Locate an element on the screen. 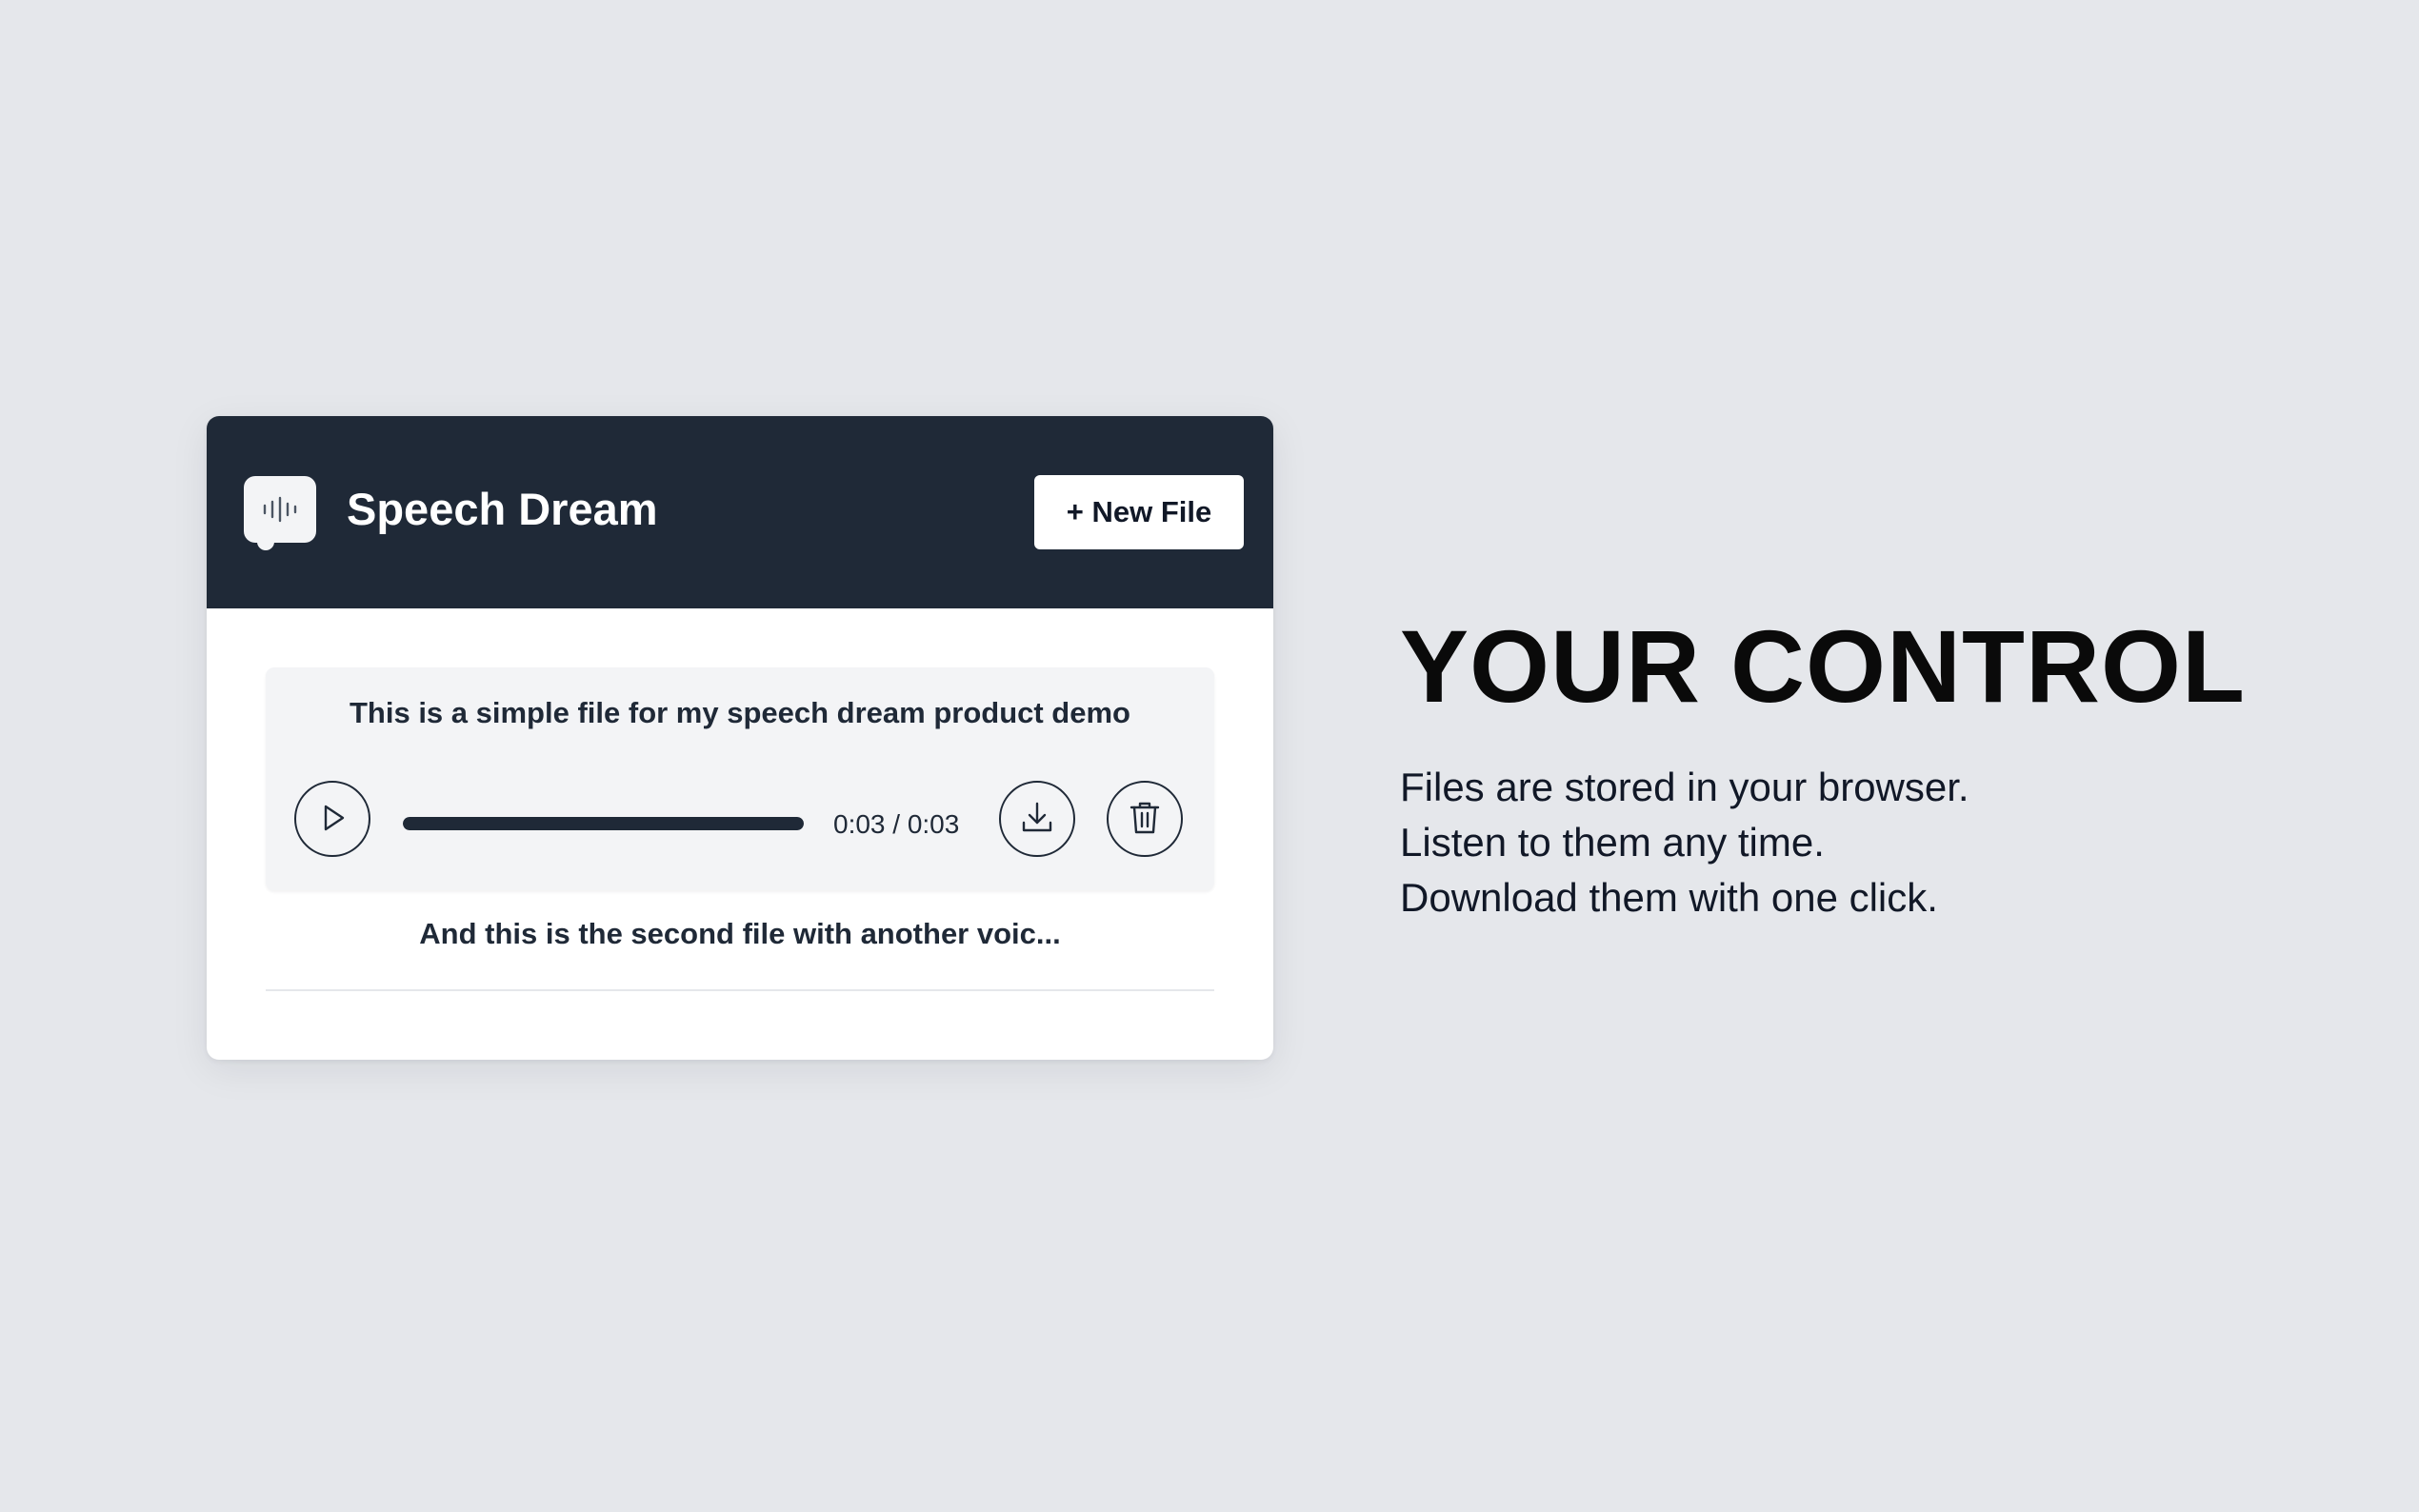 This screenshot has height=1512, width=2419. progress-bar is located at coordinates (603, 823).